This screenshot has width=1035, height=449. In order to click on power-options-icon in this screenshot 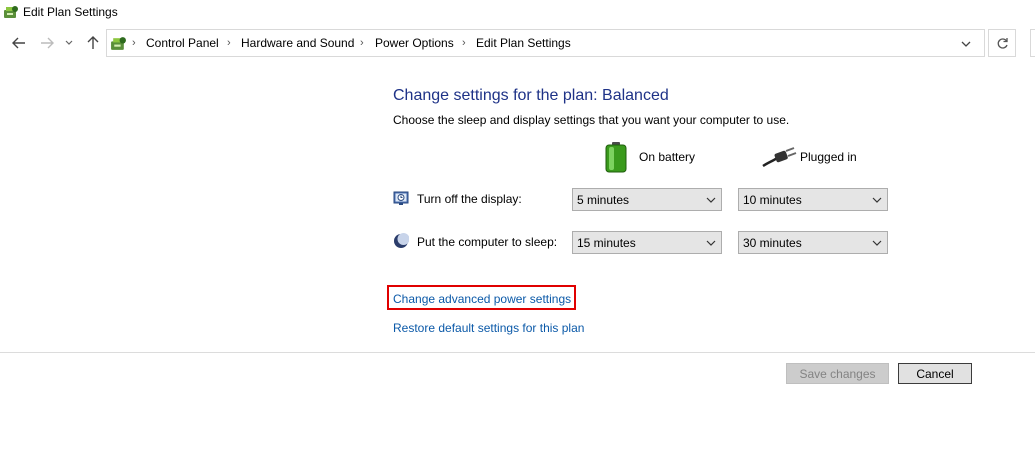, I will do `click(11, 12)`.